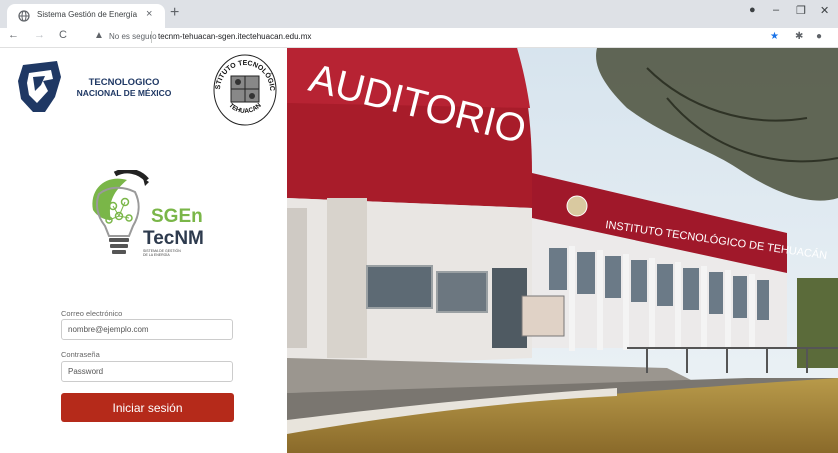 This screenshot has height=453, width=838. What do you see at coordinates (39, 35) in the screenshot?
I see `forward-button: →` at bounding box center [39, 35].